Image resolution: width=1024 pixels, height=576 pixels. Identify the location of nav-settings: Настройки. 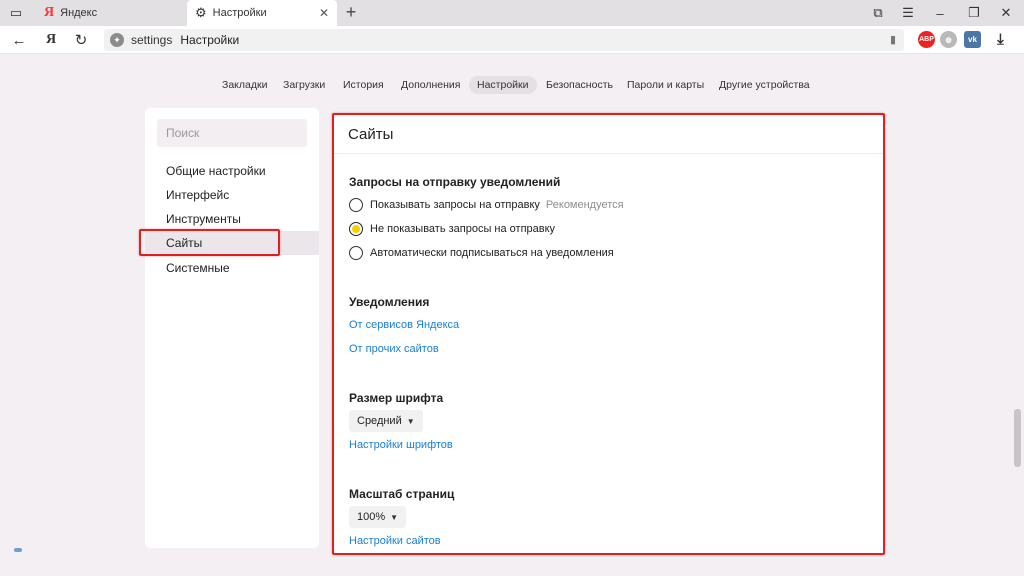
(503, 85).